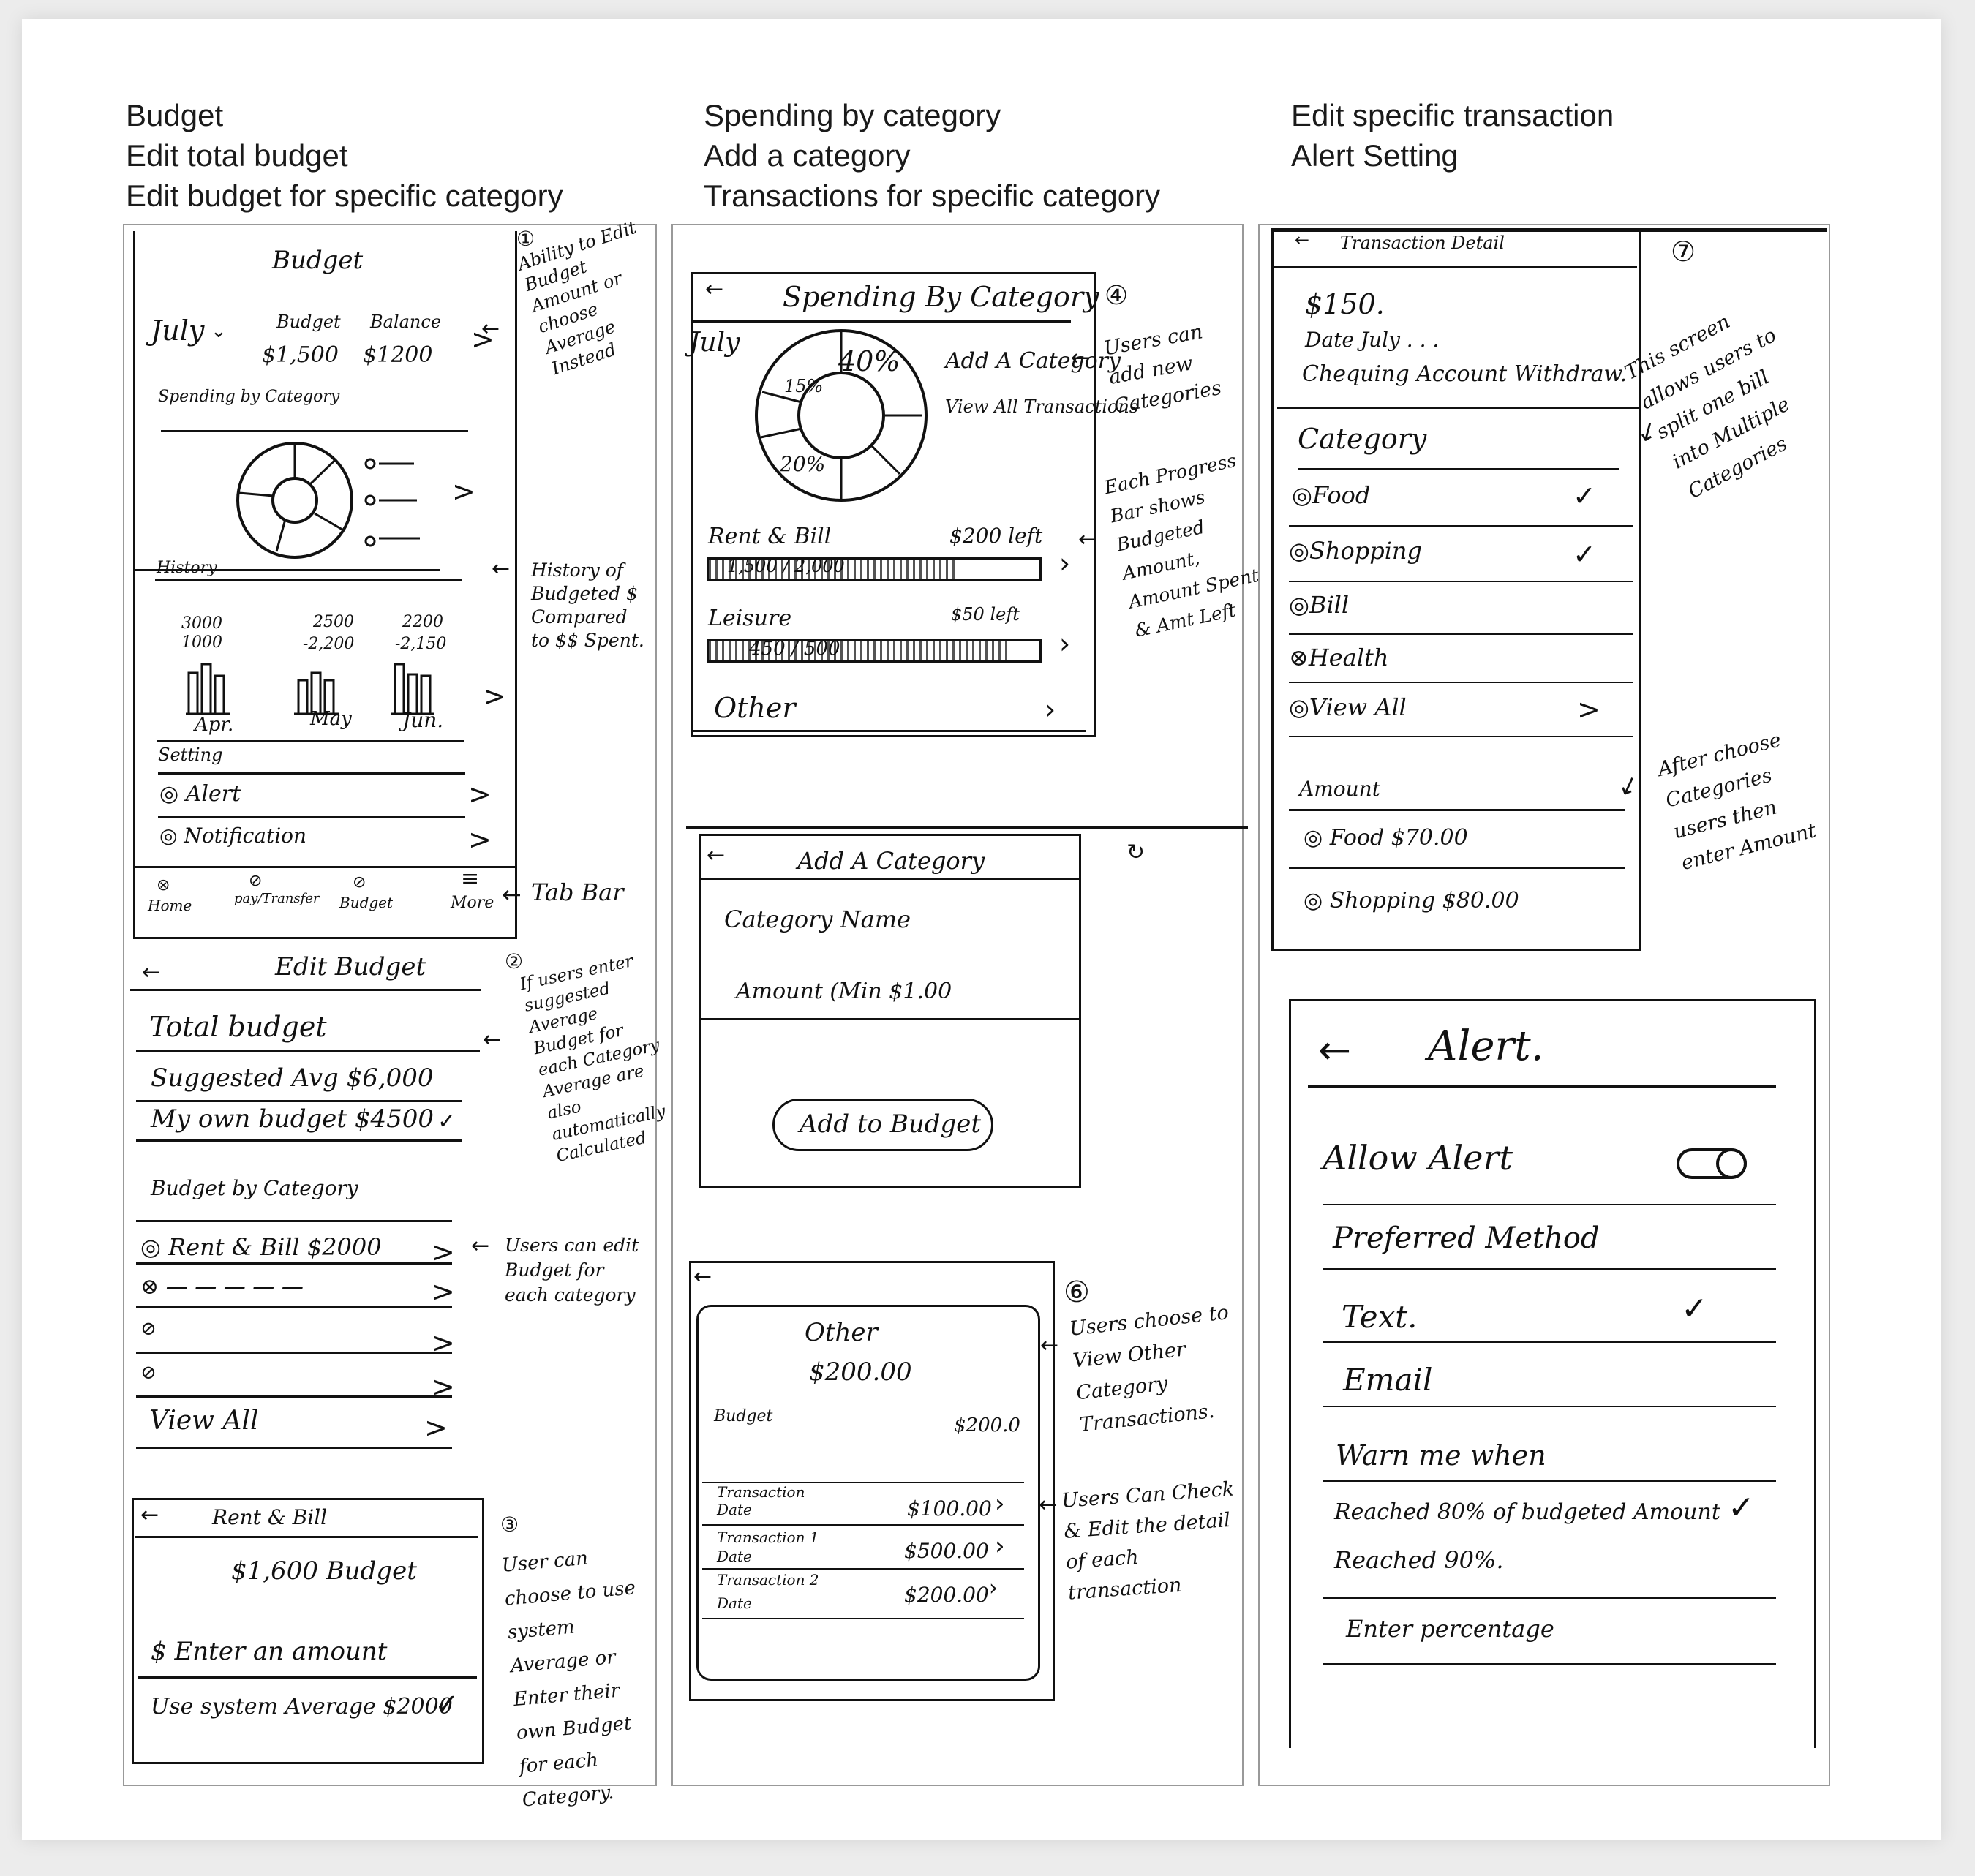  I want to click on email-option: Email, so click(1387, 1380).